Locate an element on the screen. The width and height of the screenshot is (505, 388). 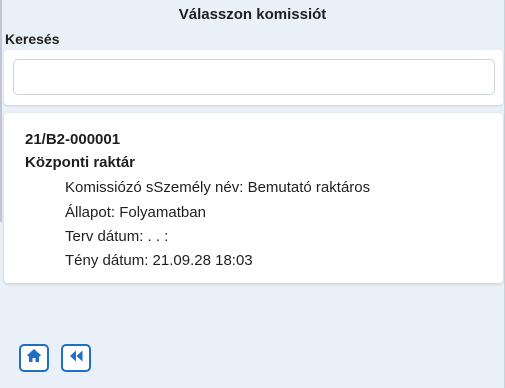
search-panel is located at coordinates (253, 77).